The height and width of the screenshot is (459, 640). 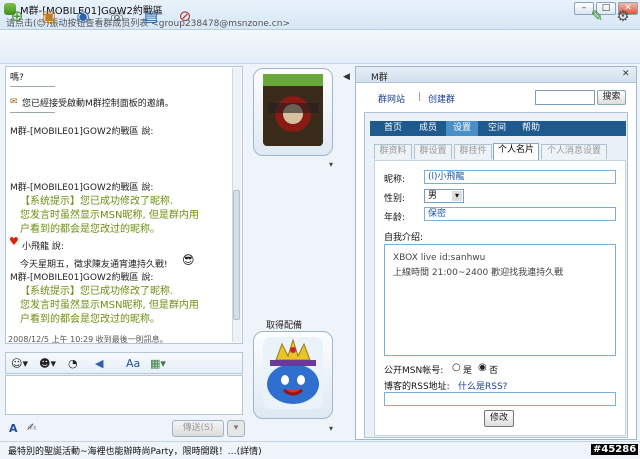 I want to click on subtab-personal-message: 个人消息设置, so click(x=574, y=151).